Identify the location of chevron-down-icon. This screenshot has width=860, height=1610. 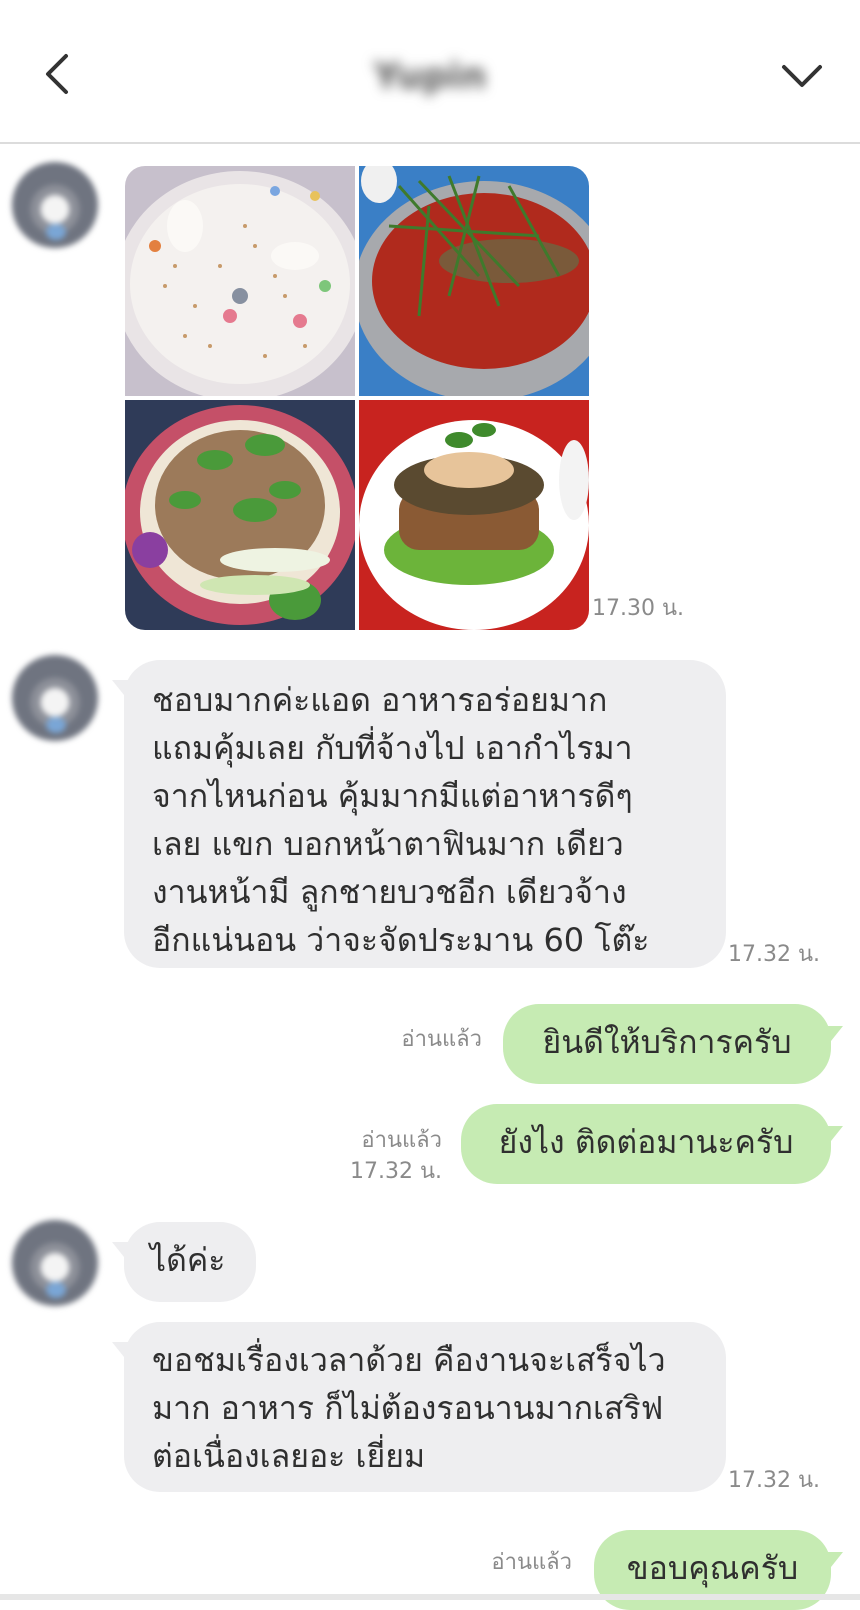
(802, 76).